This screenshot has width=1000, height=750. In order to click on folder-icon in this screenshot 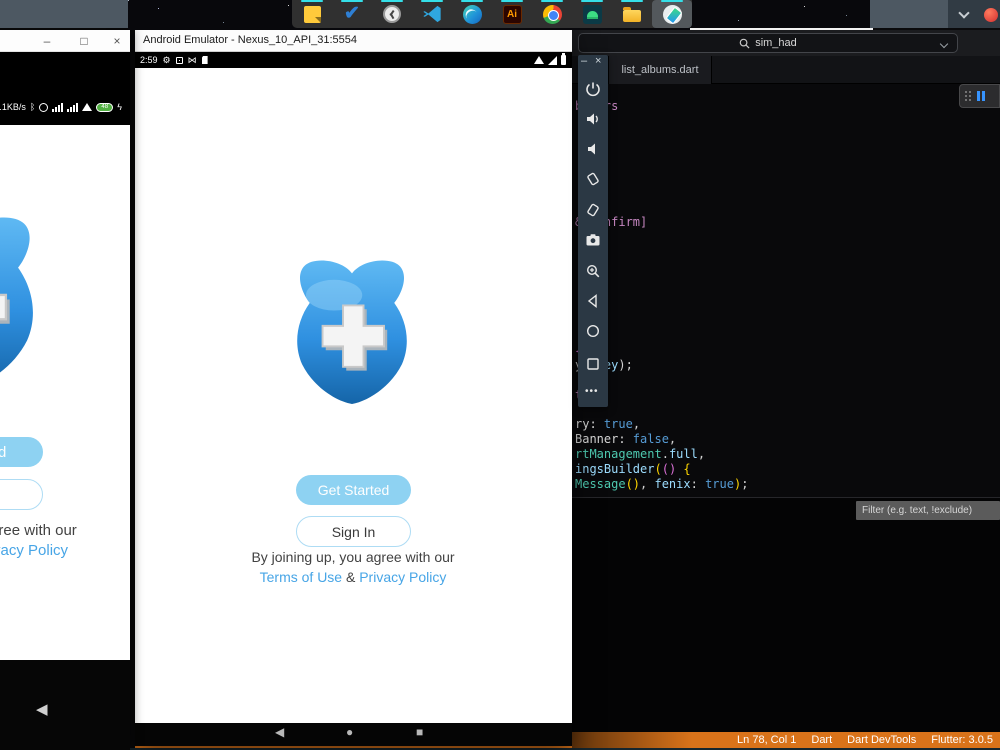, I will do `click(632, 14)`.